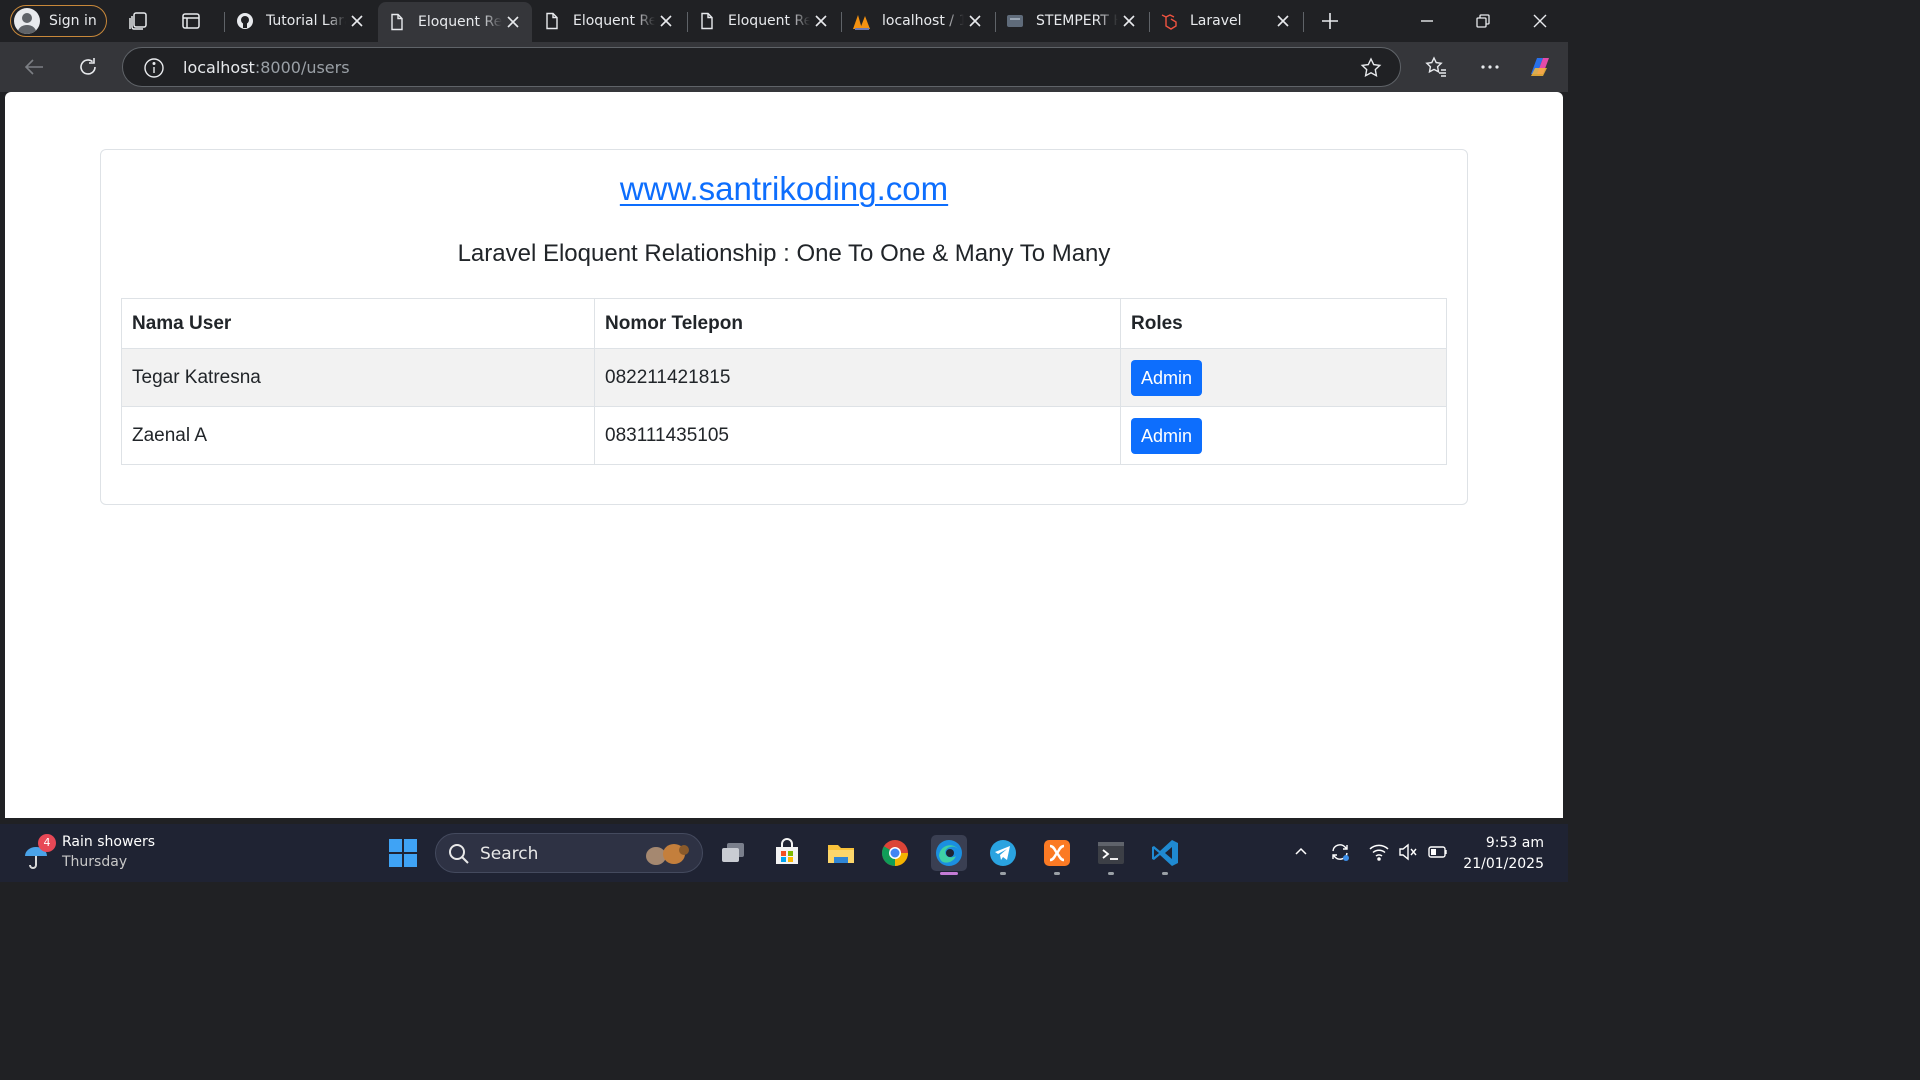 This screenshot has height=1080, width=1920. Describe the element at coordinates (1379, 852) in the screenshot. I see `wifi-icon` at that location.